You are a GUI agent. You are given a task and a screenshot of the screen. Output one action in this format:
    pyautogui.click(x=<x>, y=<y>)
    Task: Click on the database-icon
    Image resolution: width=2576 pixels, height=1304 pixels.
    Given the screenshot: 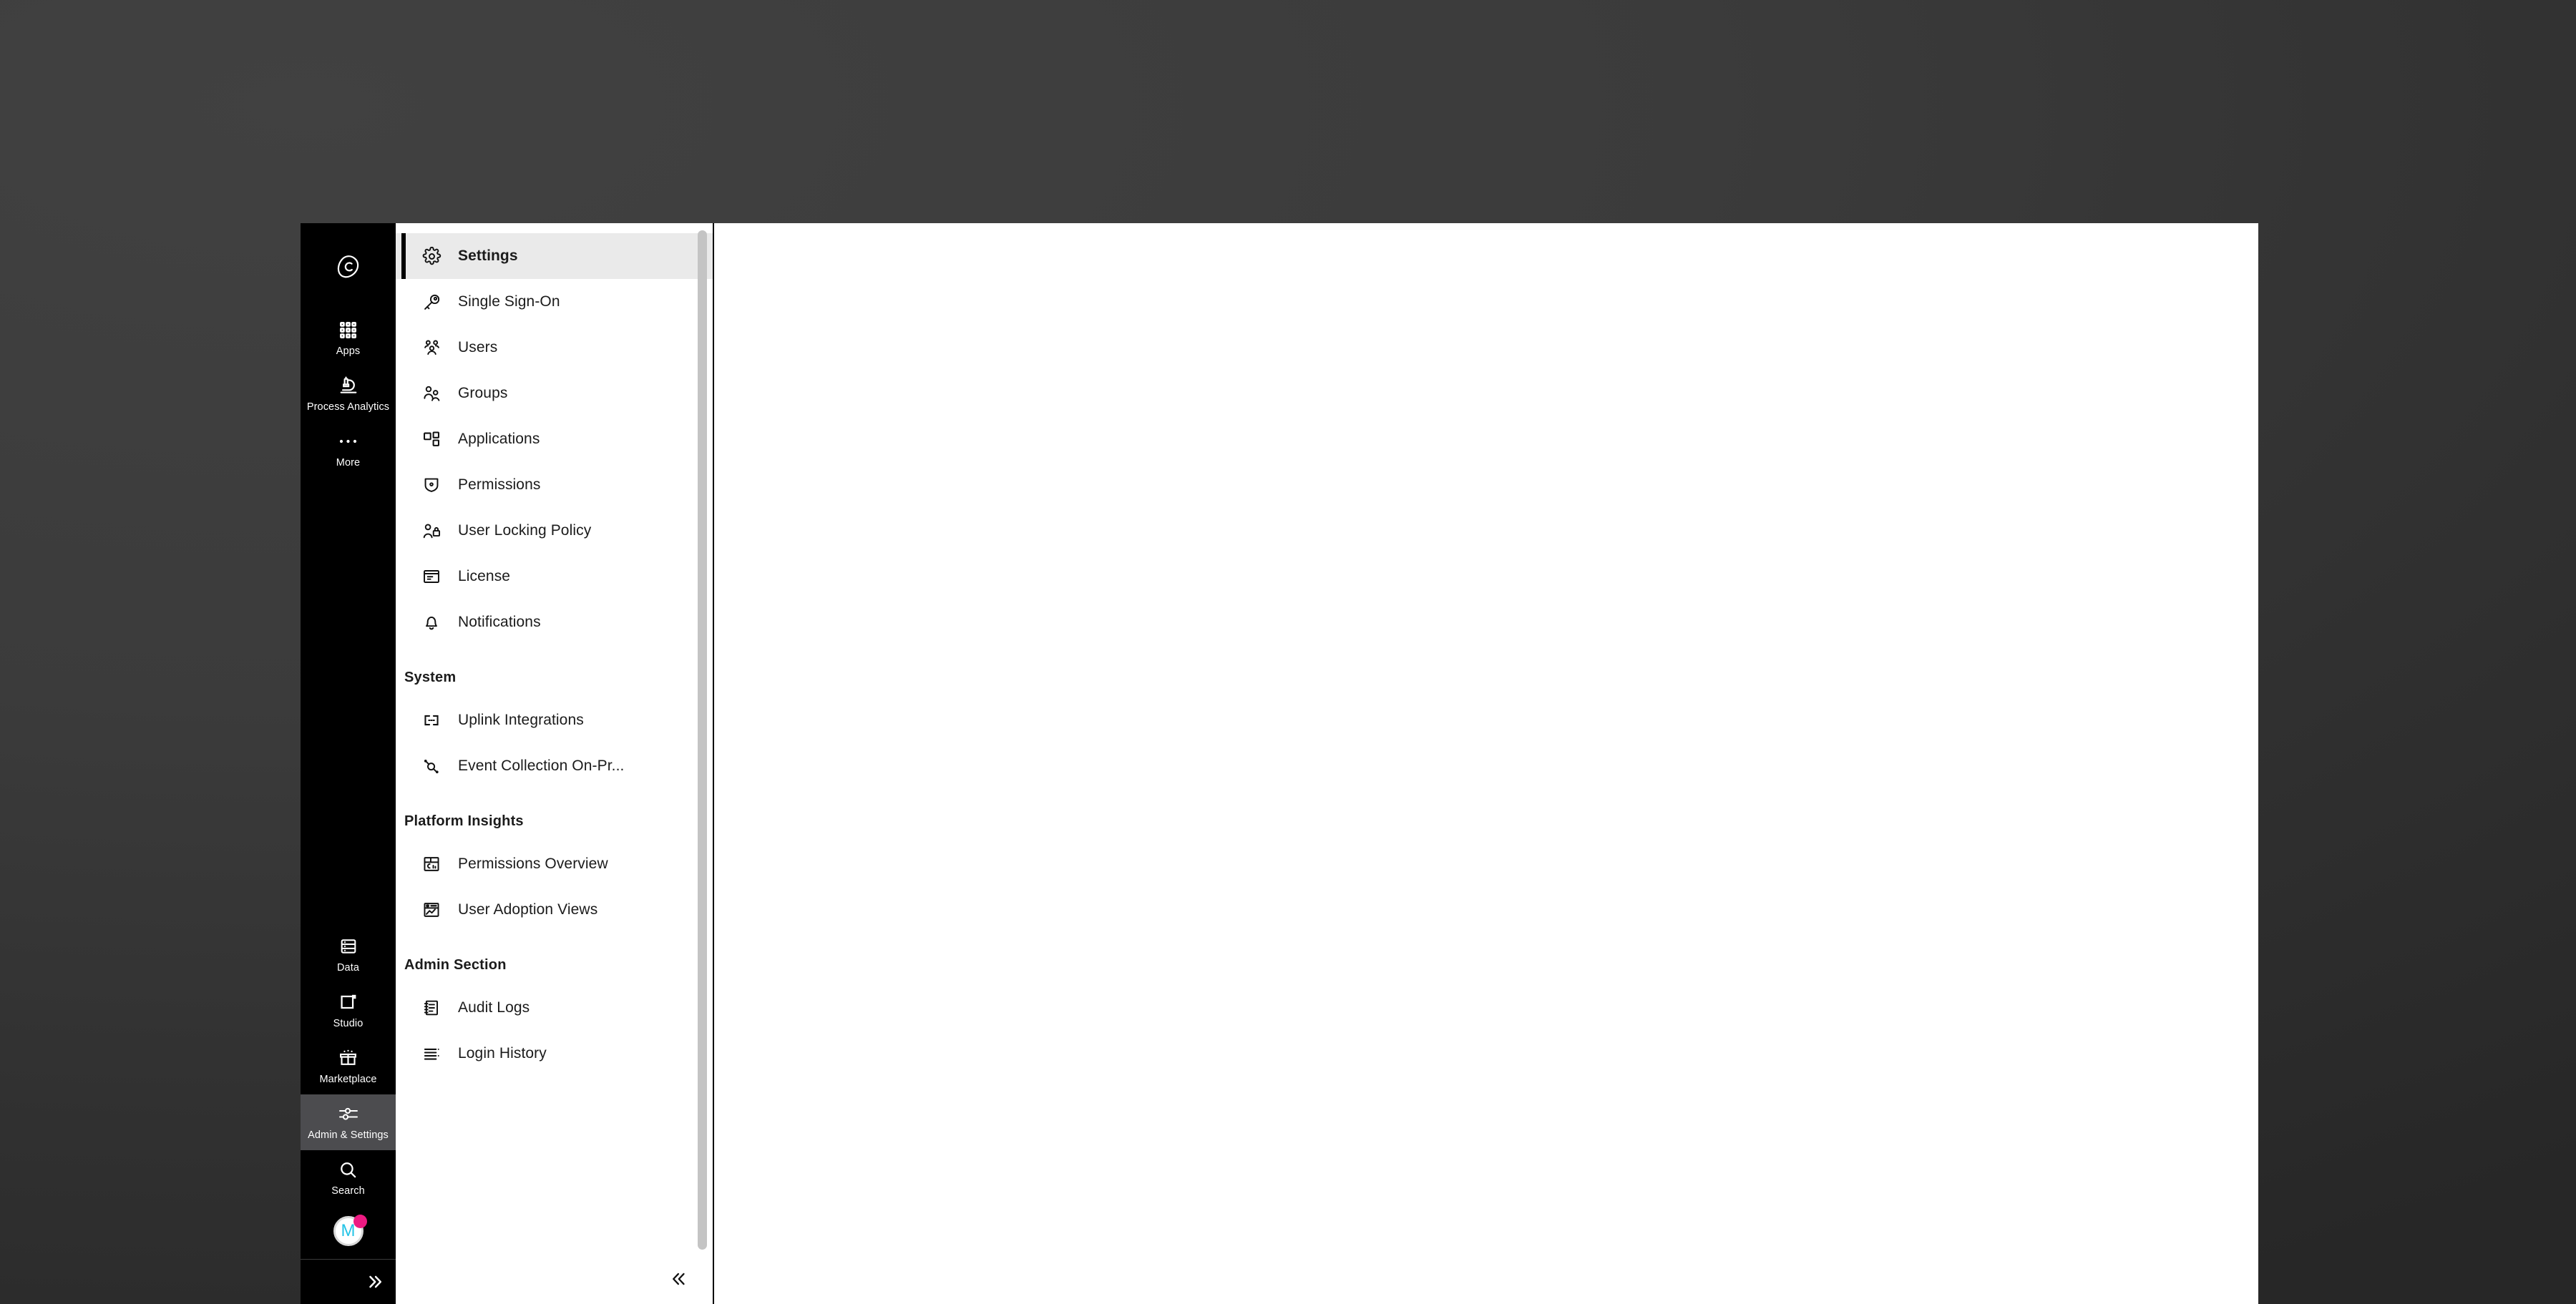 What is the action you would take?
    pyautogui.click(x=348, y=946)
    